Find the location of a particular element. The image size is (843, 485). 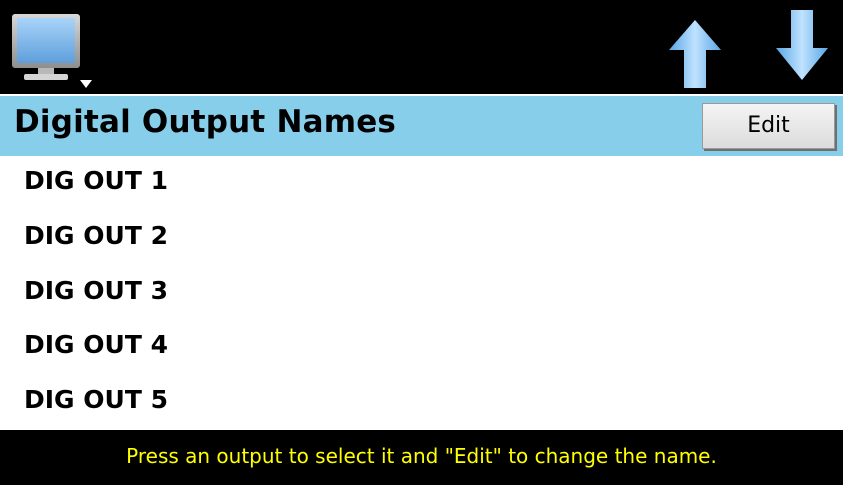

scroll-up-button is located at coordinates (695, 48).